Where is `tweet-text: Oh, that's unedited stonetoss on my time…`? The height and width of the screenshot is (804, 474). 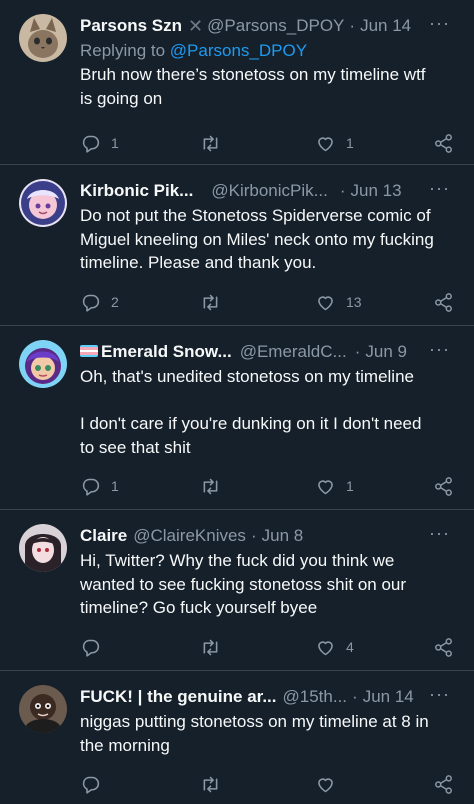
tweet-text: Oh, that's unedited stonetoss on my time… is located at coordinates (251, 412).